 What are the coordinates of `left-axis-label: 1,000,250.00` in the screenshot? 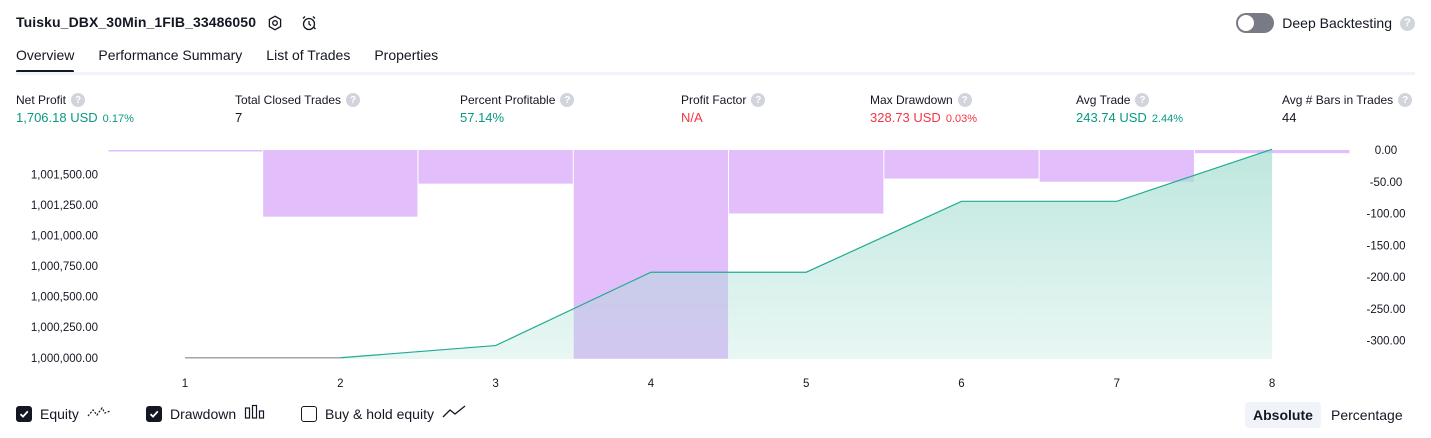 It's located at (64, 328).